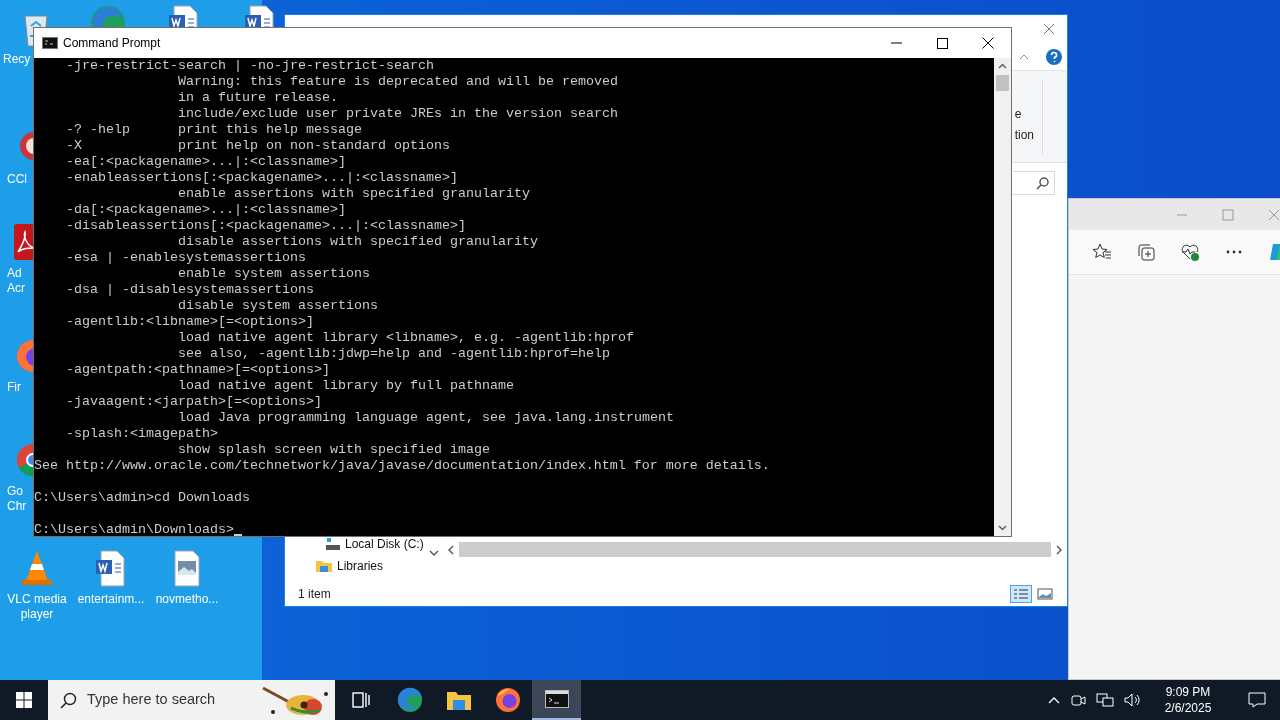 The image size is (1280, 720). I want to click on favorites-icon, so click(1102, 252).